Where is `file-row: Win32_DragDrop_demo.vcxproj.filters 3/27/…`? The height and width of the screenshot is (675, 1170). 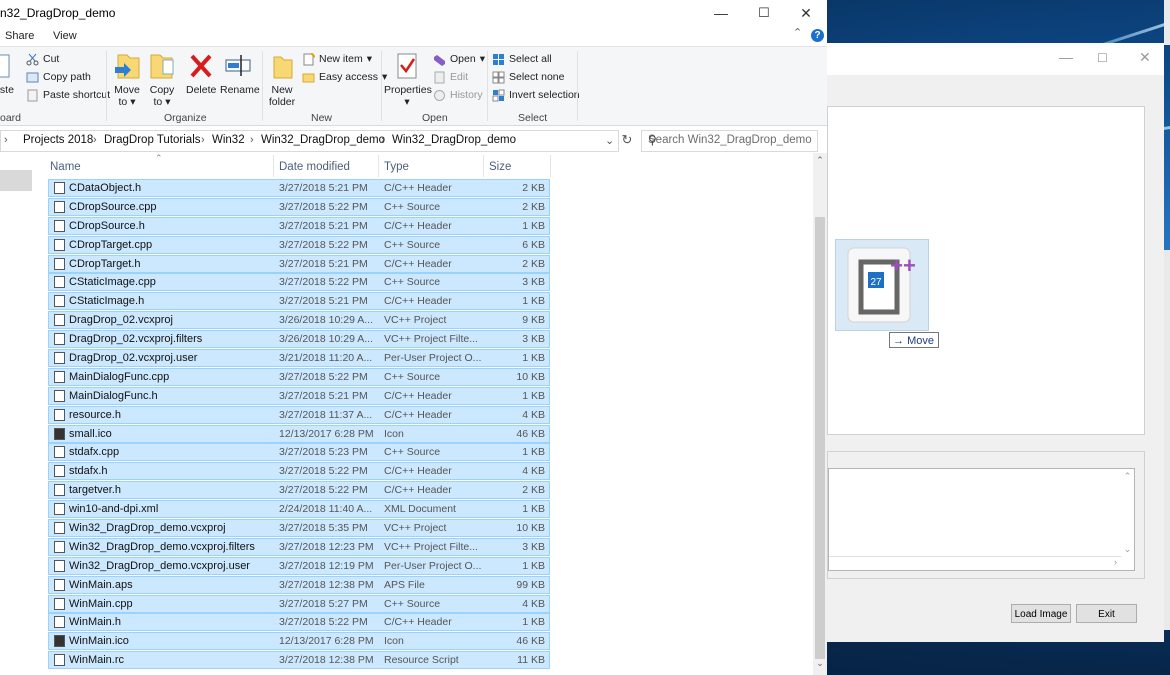 file-row: Win32_DragDrop_demo.vcxproj.filters 3/27/… is located at coordinates (299, 546).